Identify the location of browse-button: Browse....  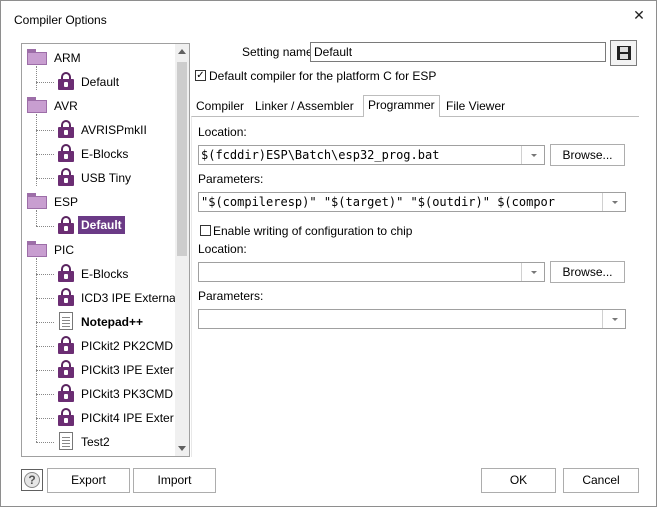
(587, 155).